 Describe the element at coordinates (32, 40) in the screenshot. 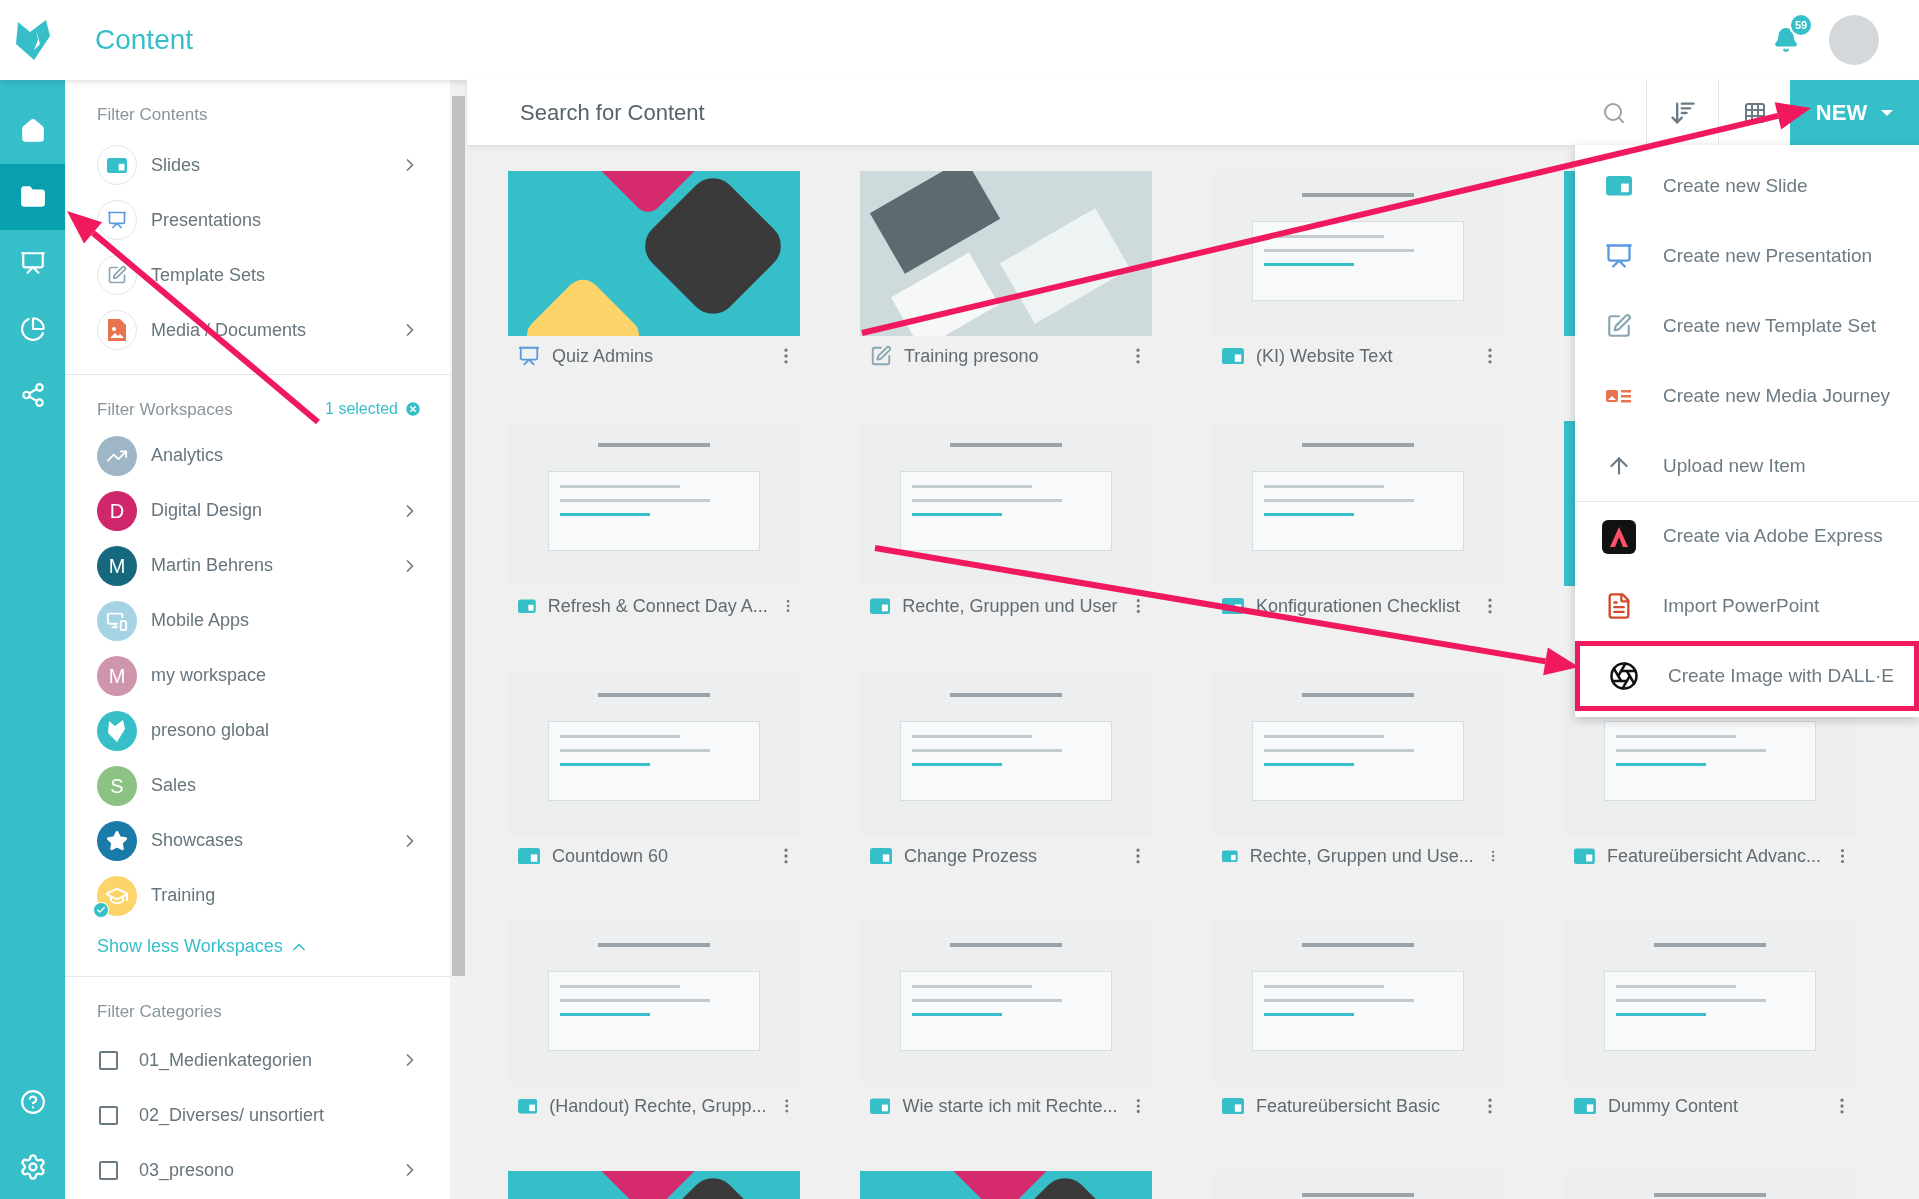

I see `fox-logo` at that location.